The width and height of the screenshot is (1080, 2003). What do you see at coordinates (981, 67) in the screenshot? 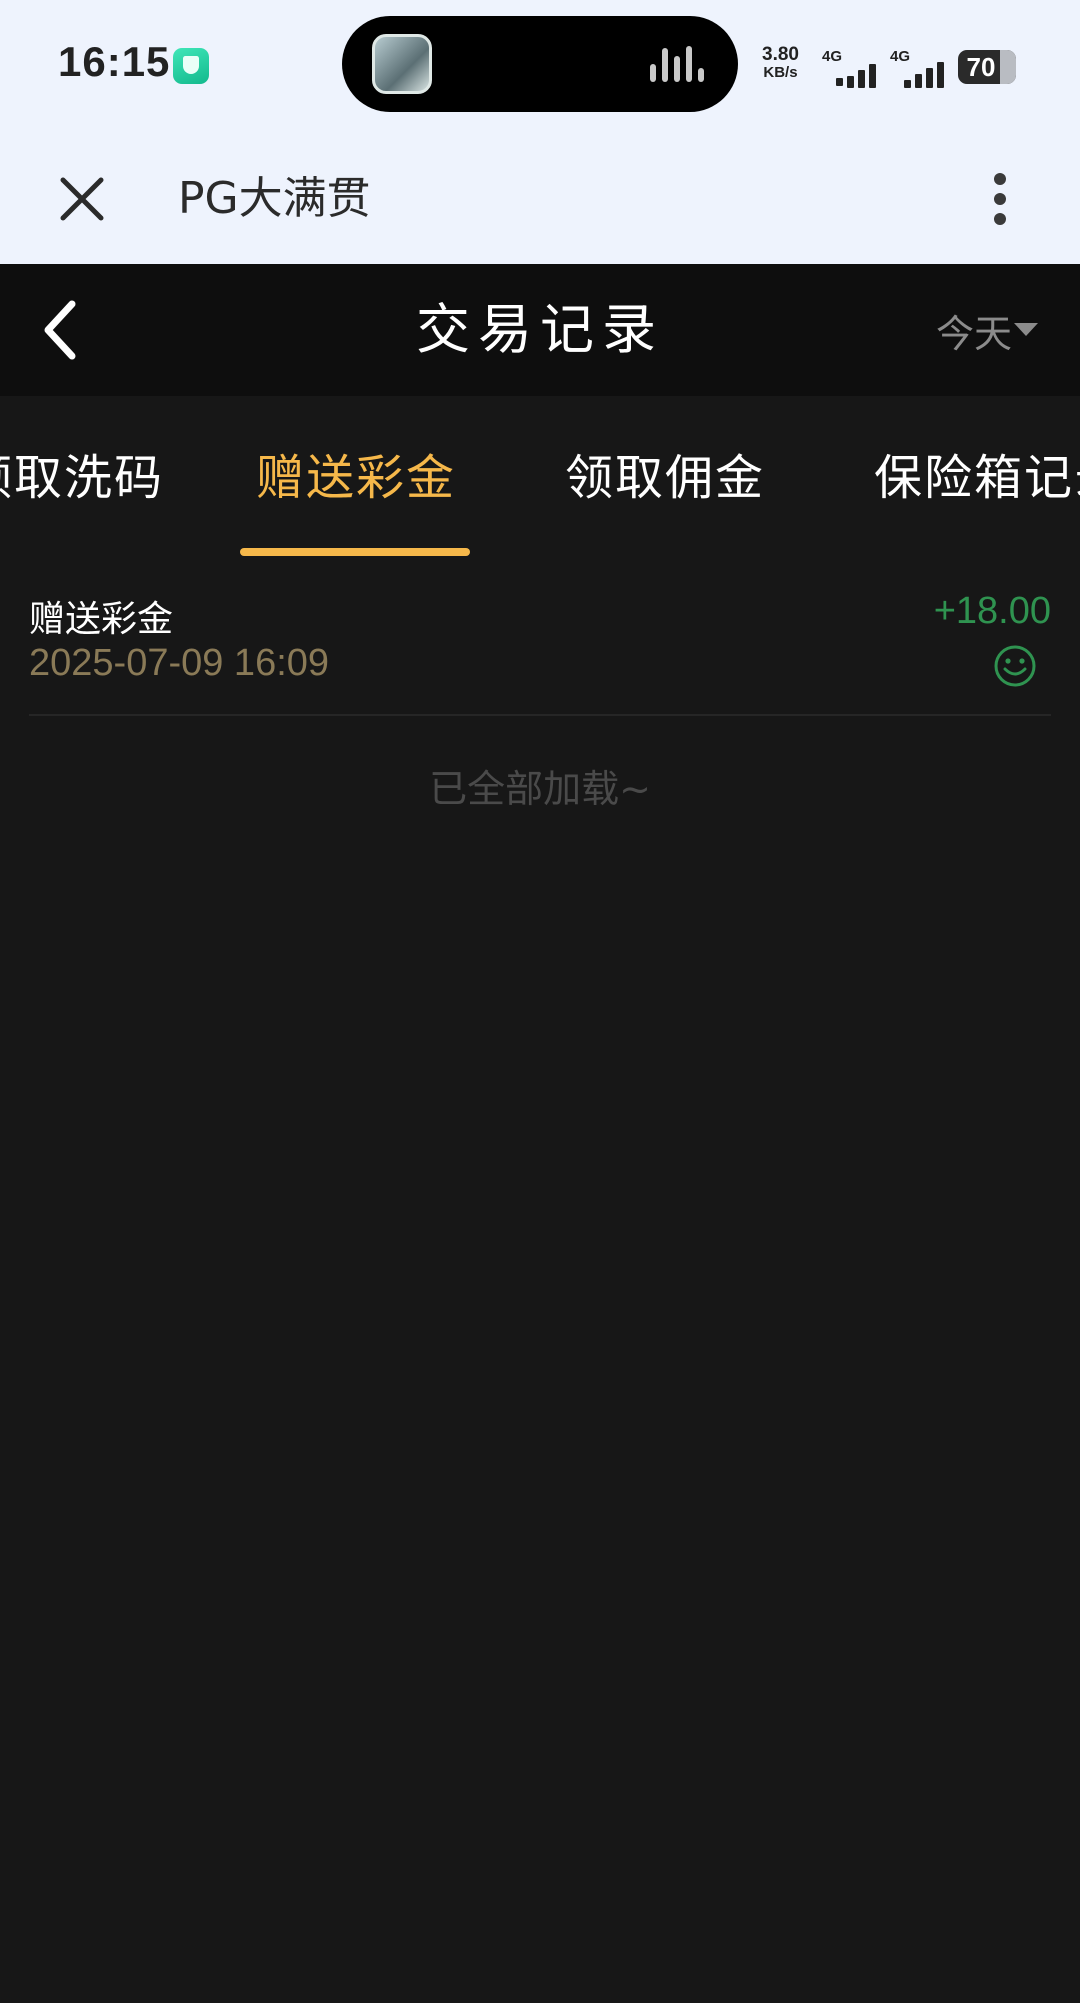
I see `battery-level: 70` at bounding box center [981, 67].